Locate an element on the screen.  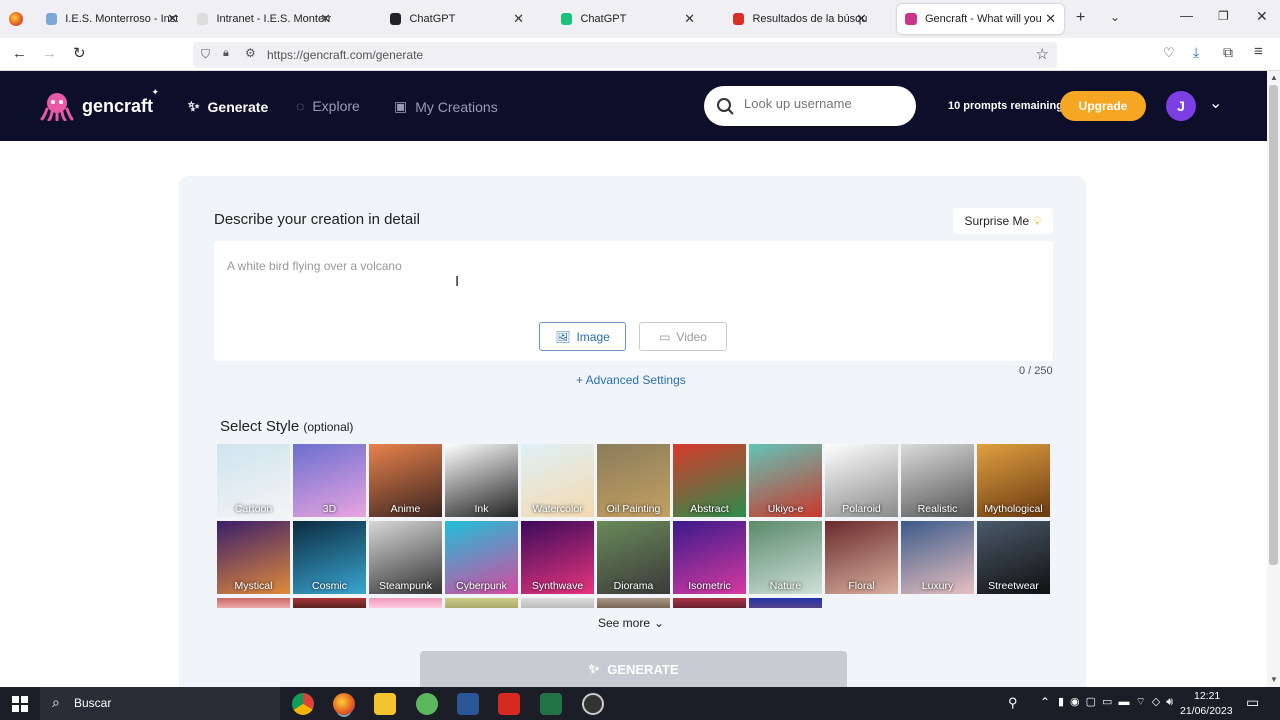
logo-text: gencraft is located at coordinates (118, 105).